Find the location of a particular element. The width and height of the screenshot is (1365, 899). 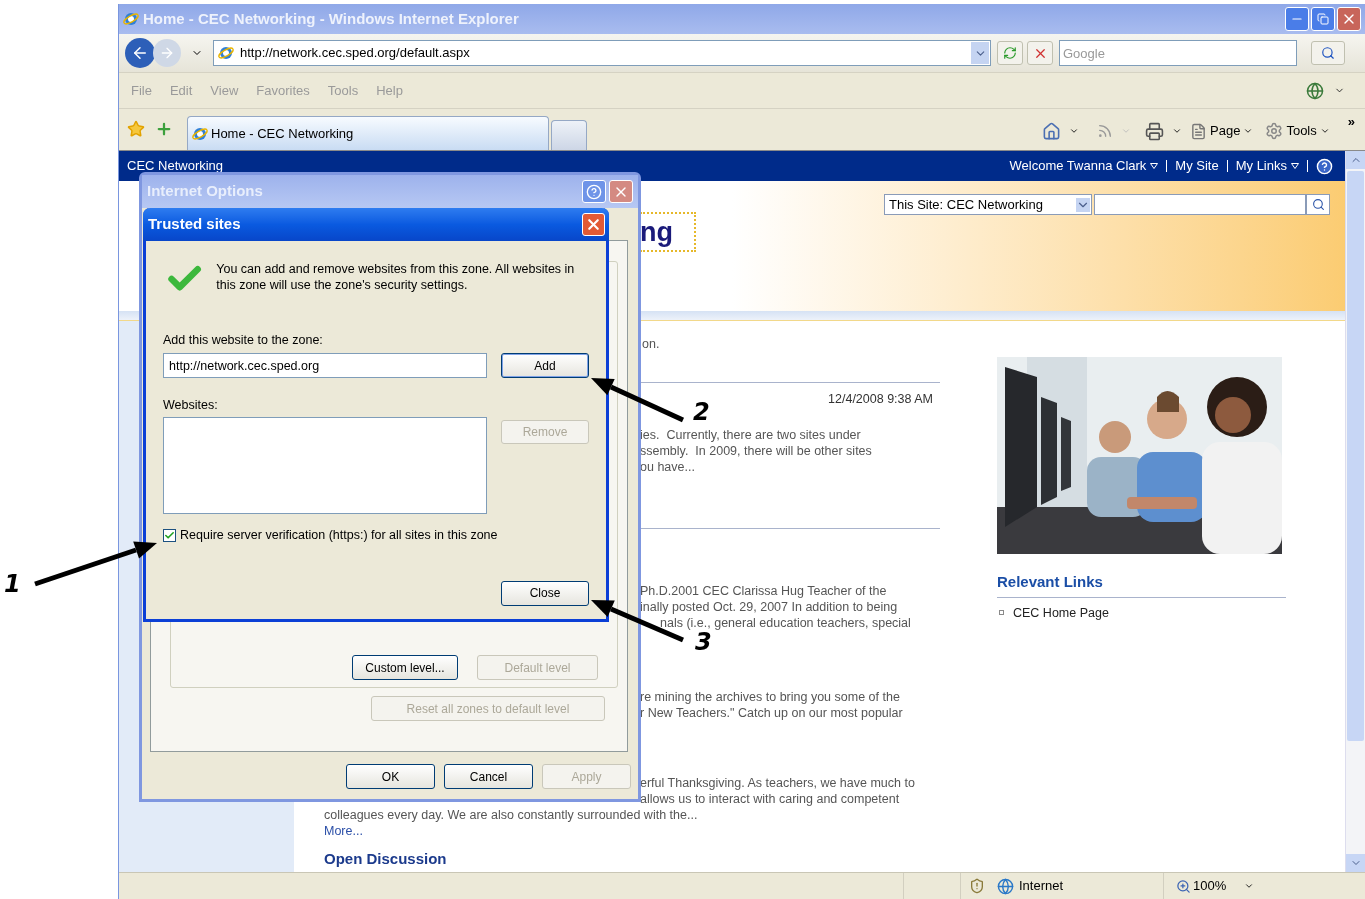

site-name: CEC Networking is located at coordinates (175, 166).